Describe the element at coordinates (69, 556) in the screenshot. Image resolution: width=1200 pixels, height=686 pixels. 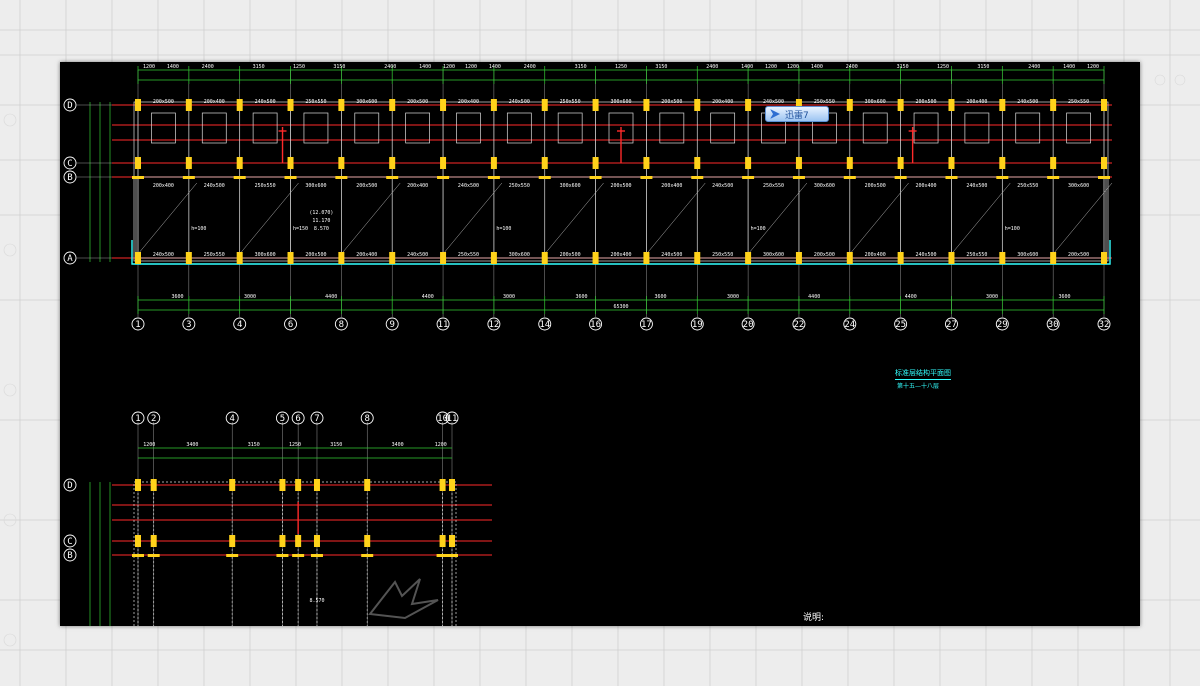
I see `partial-row-axis-label: B` at that location.